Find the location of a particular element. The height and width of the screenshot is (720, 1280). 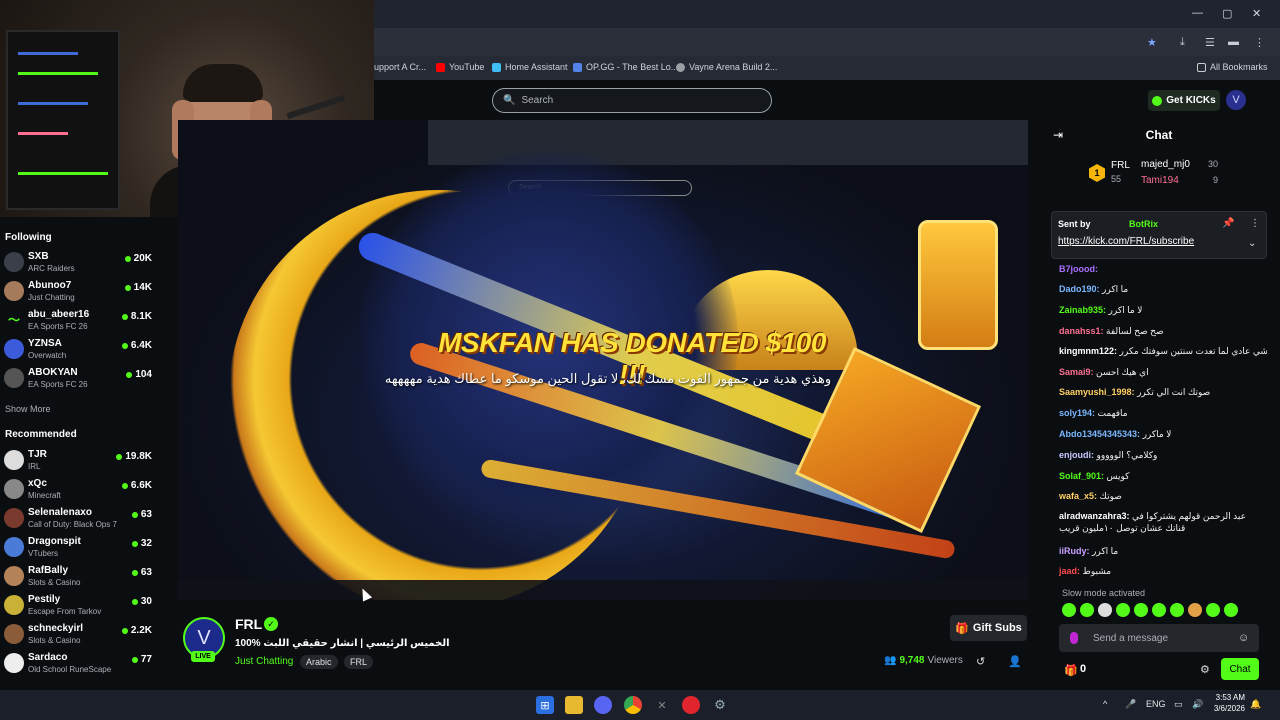

share-icon: ↺ is located at coordinates (980, 661).